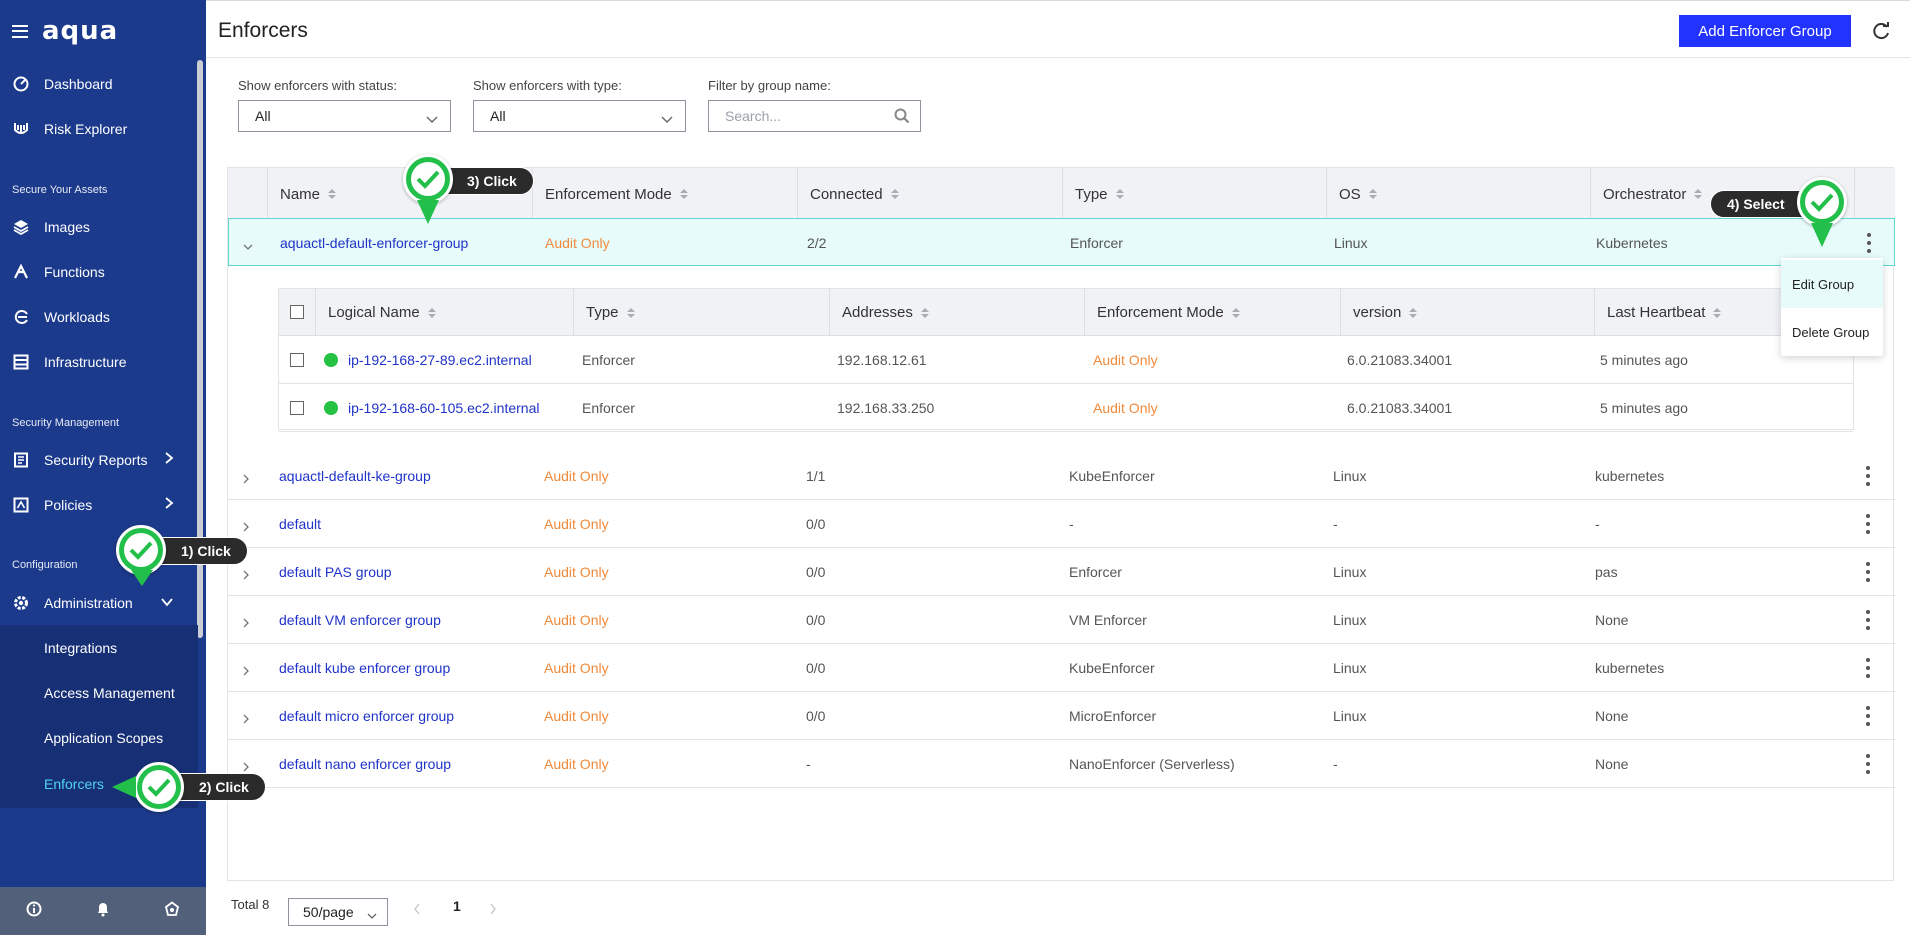 The width and height of the screenshot is (1910, 935). Describe the element at coordinates (331, 360) in the screenshot. I see `status-online-icon` at that location.